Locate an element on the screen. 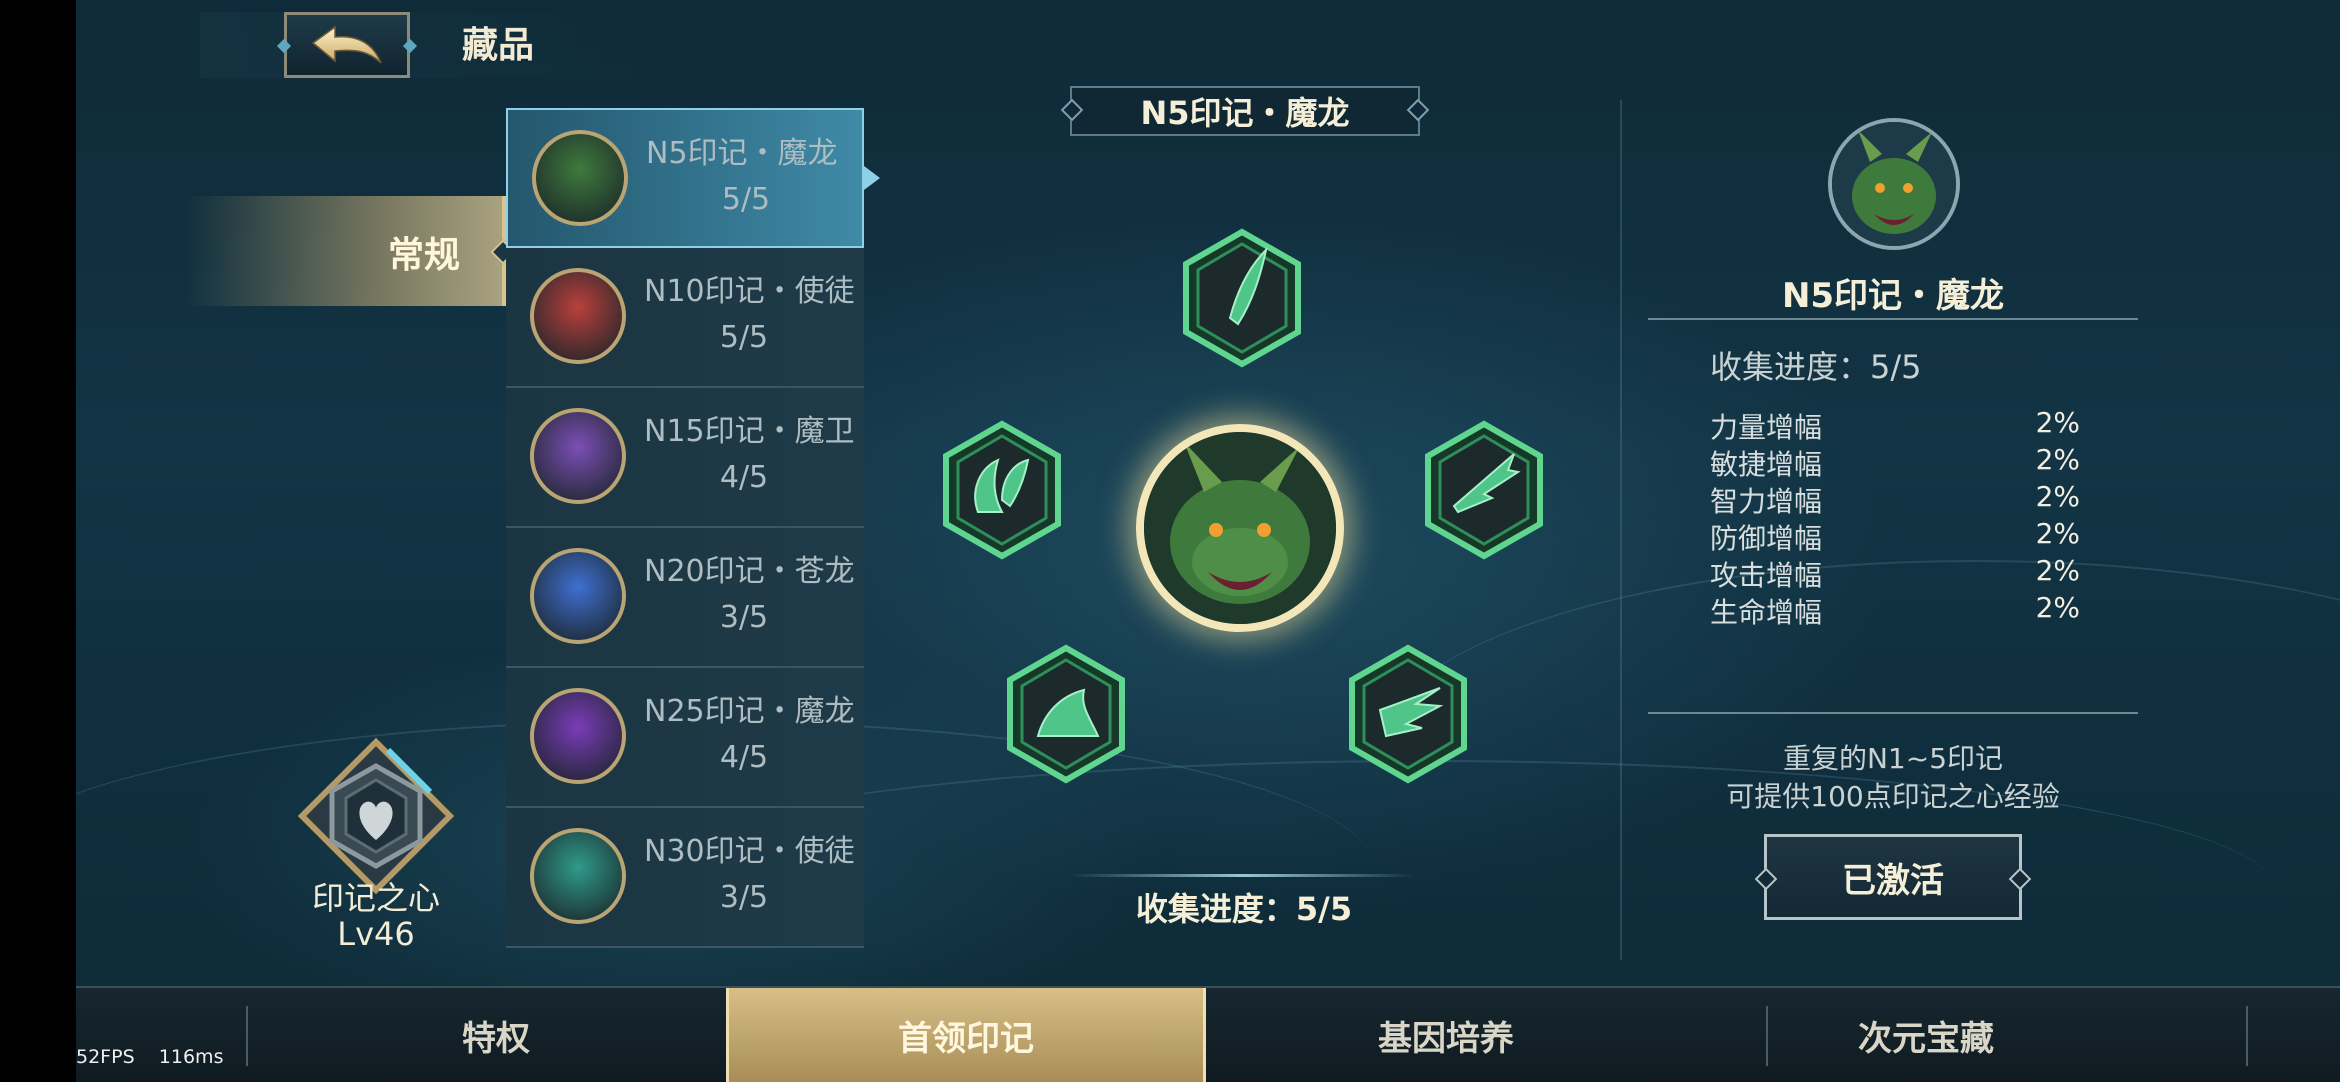  heart-level: Lv46 is located at coordinates (376, 934).